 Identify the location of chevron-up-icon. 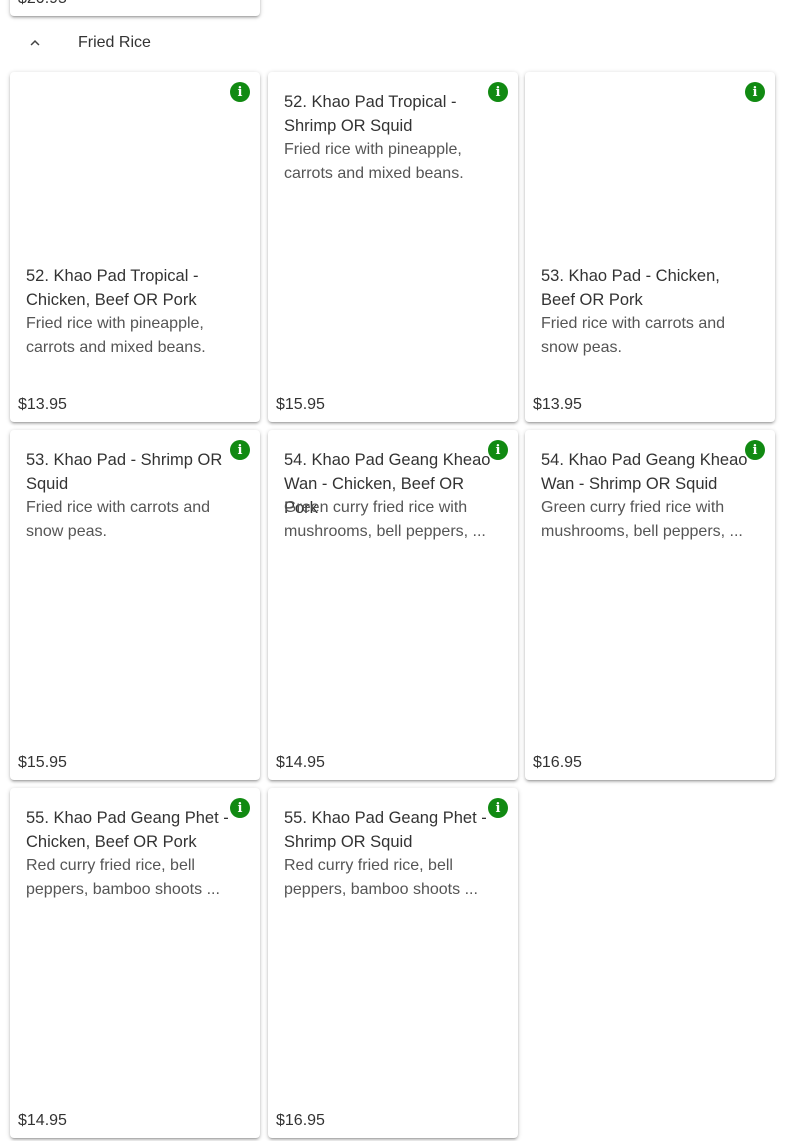
(35, 43).